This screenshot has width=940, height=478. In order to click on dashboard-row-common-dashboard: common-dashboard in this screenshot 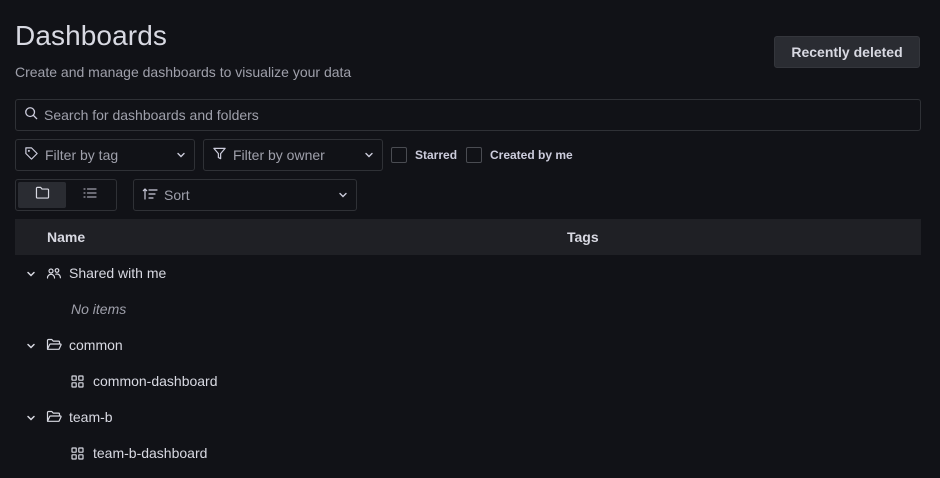, I will do `click(468, 381)`.